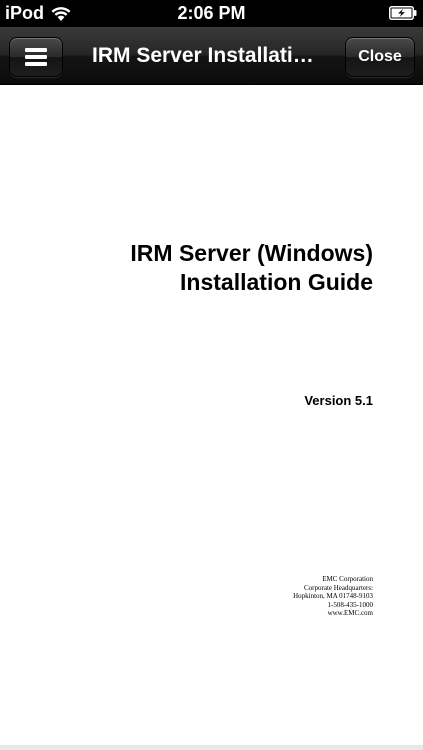 Image resolution: width=423 pixels, height=750 pixels. Describe the element at coordinates (347, 579) in the screenshot. I see `address-line: EMC Corporation` at that location.